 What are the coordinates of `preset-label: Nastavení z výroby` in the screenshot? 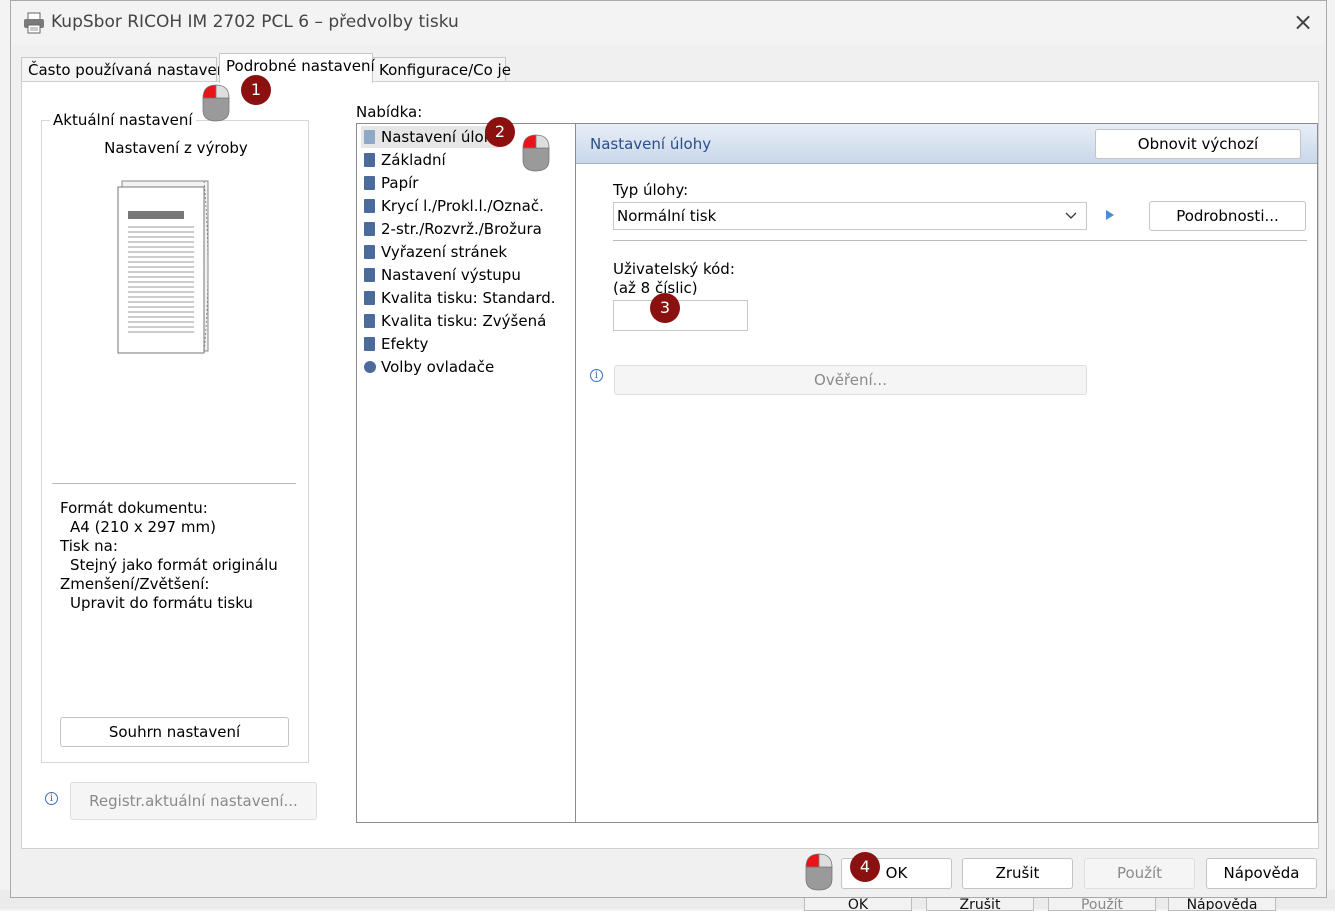 It's located at (176, 148).